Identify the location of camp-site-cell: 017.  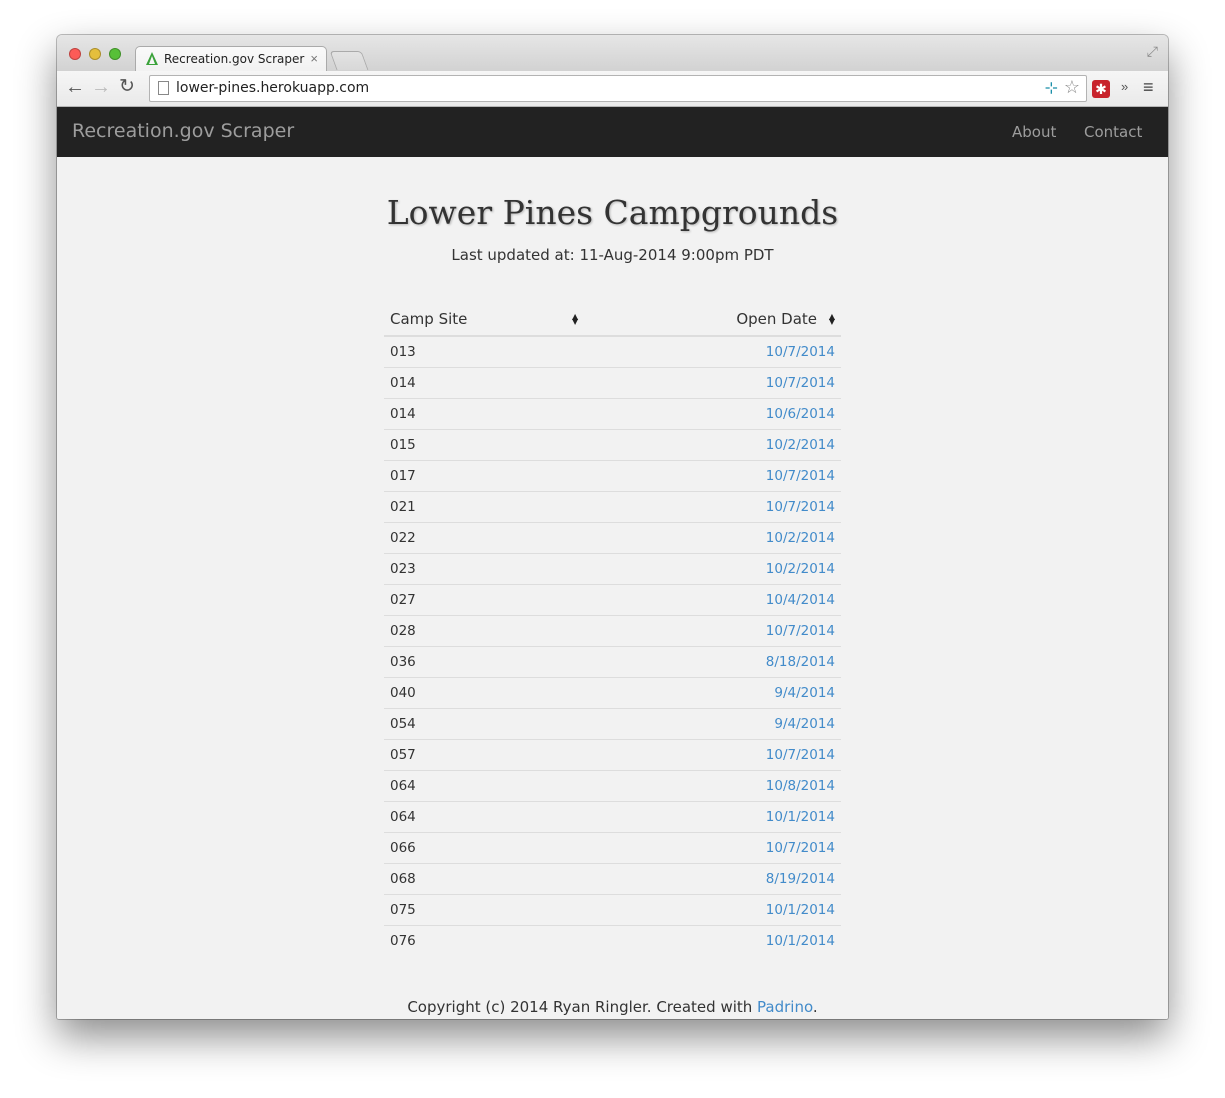
(486, 476).